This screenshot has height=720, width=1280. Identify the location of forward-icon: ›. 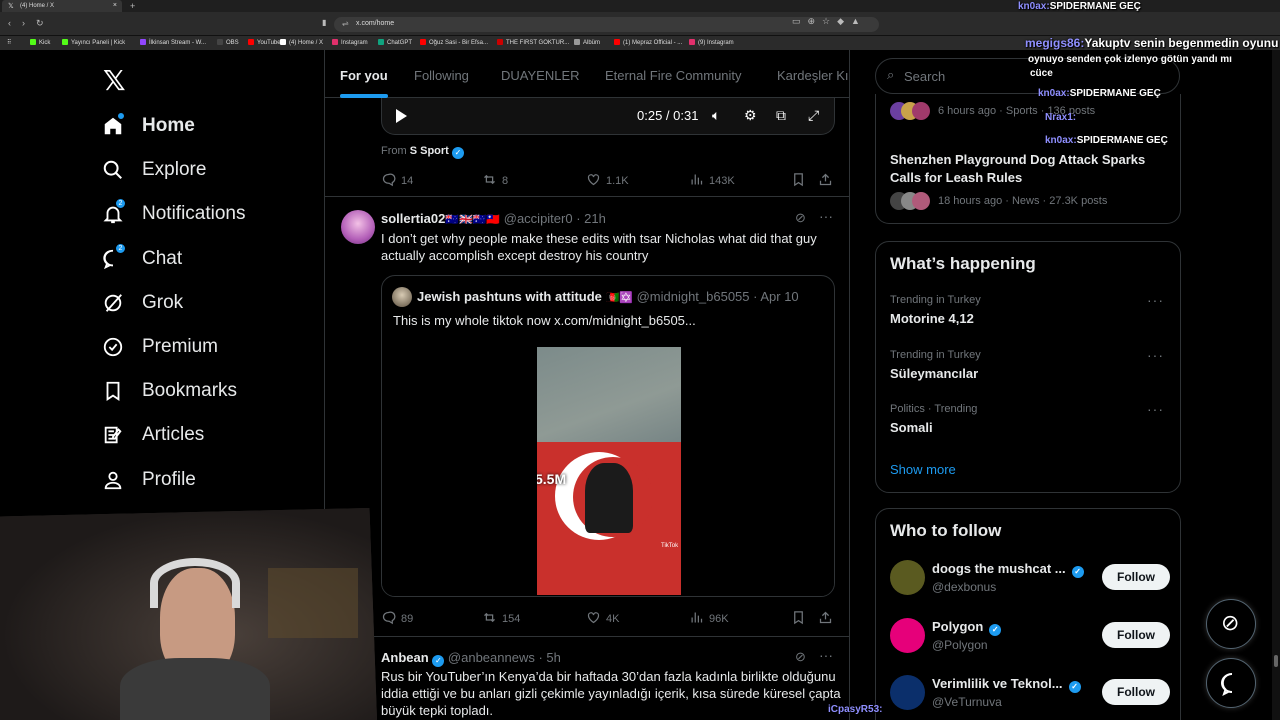
(23, 23).